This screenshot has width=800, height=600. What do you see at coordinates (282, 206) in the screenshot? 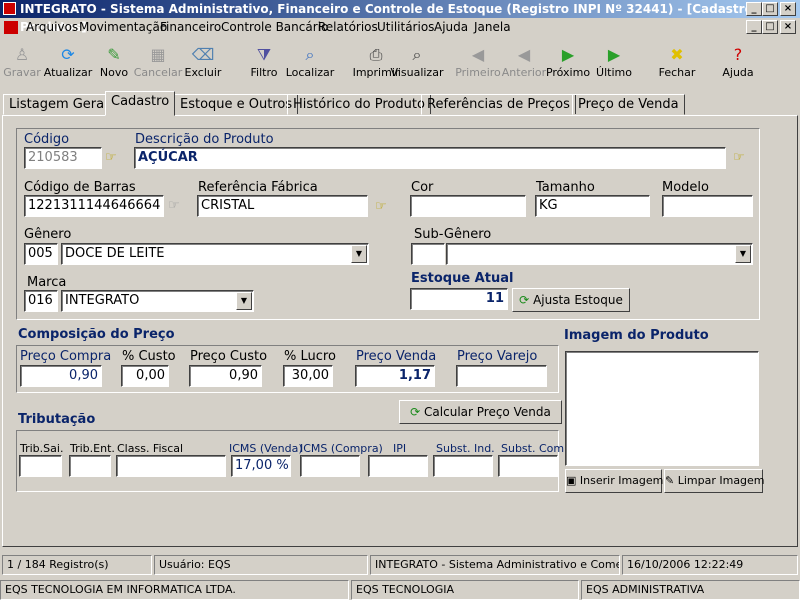
I see `ref-field: CRISTAL` at bounding box center [282, 206].